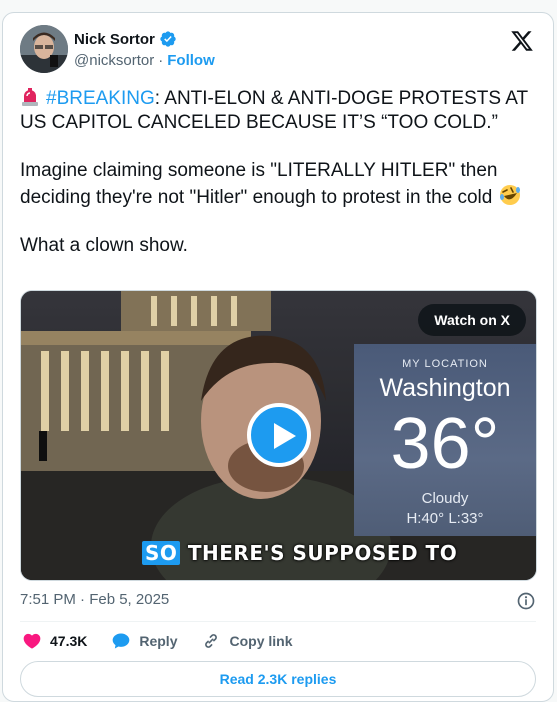 The width and height of the screenshot is (557, 702). What do you see at coordinates (445, 498) in the screenshot?
I see `weather-condition: Cloudy` at bounding box center [445, 498].